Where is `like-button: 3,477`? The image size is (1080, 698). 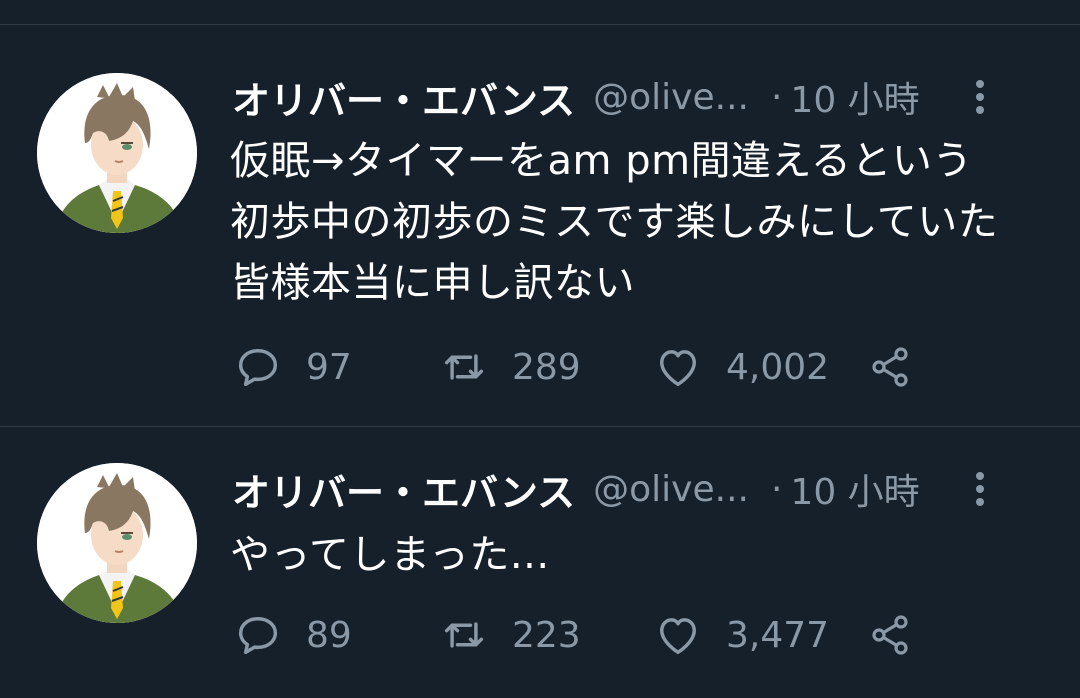 like-button: 3,477 is located at coordinates (740, 635).